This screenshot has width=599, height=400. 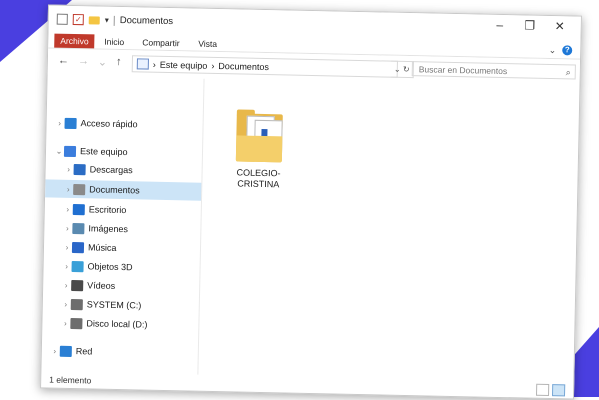 What do you see at coordinates (553, 50) in the screenshot?
I see `expand-ribbon-icon: ⌄` at bounding box center [553, 50].